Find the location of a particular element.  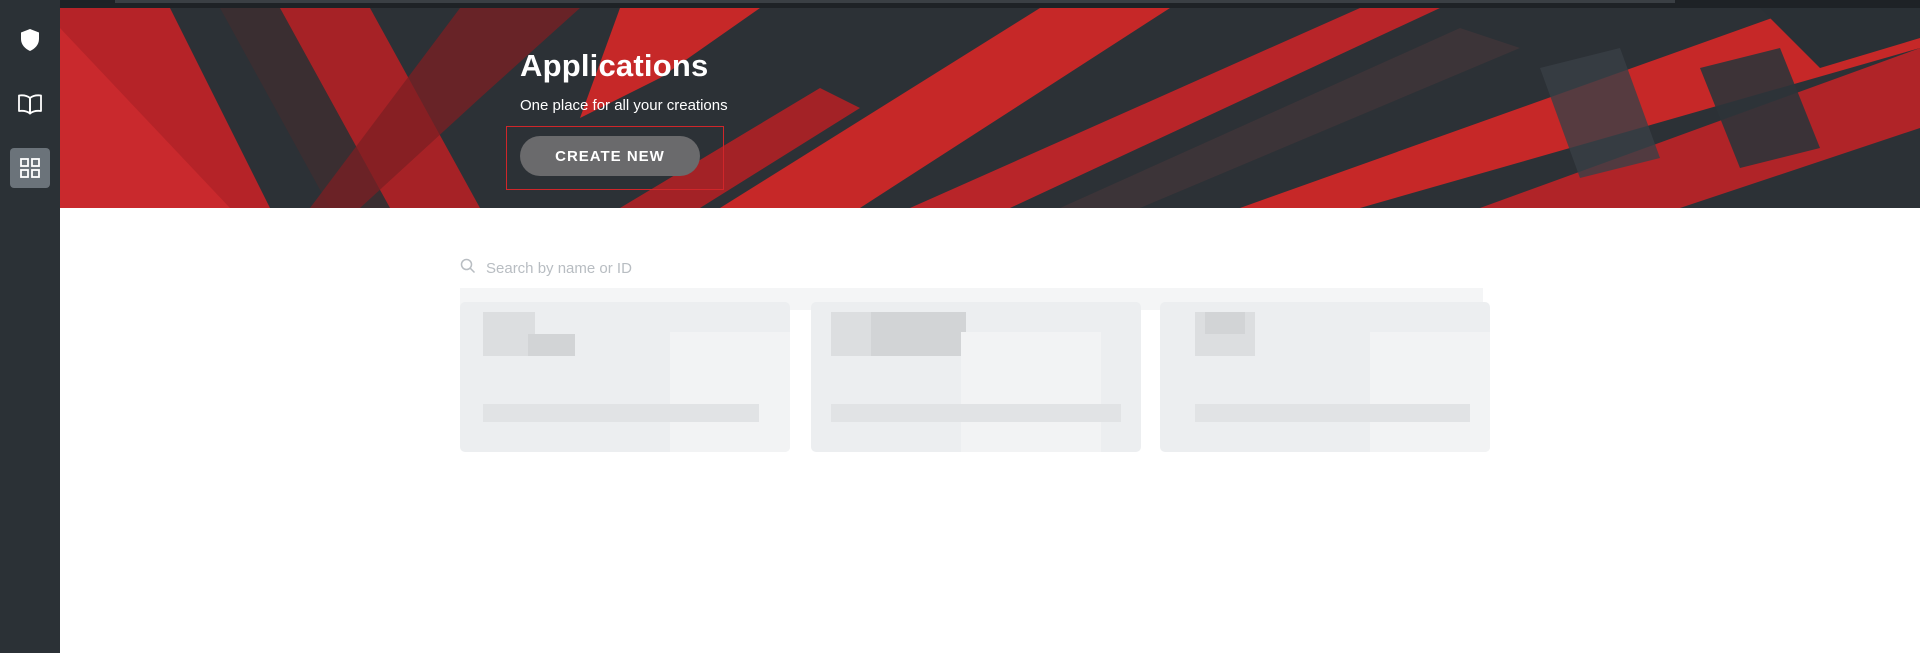

sidebar-item-security is located at coordinates (30, 40).